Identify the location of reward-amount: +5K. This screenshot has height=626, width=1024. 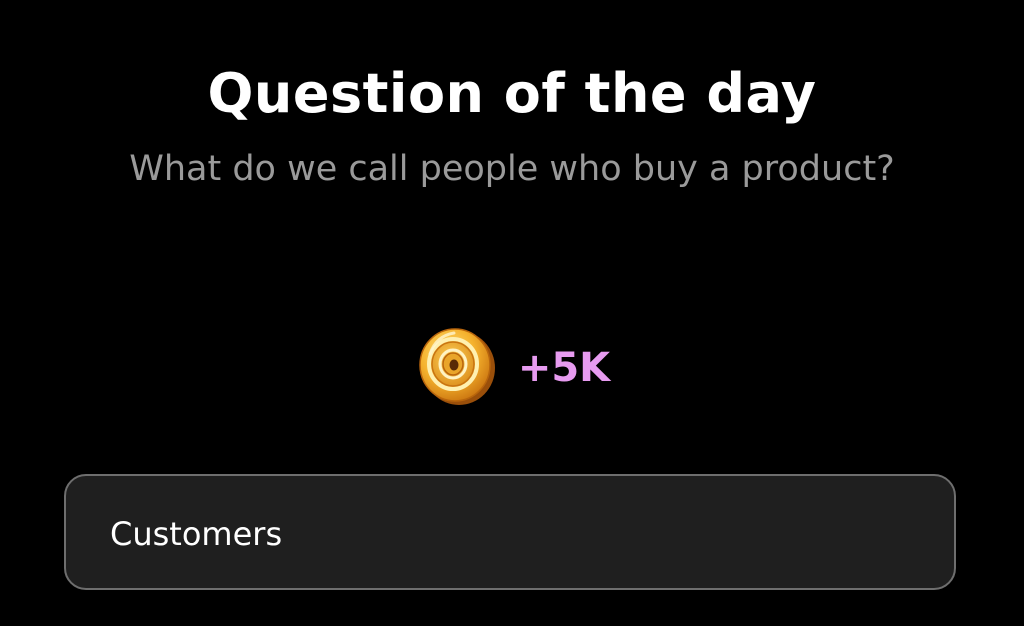
(564, 368).